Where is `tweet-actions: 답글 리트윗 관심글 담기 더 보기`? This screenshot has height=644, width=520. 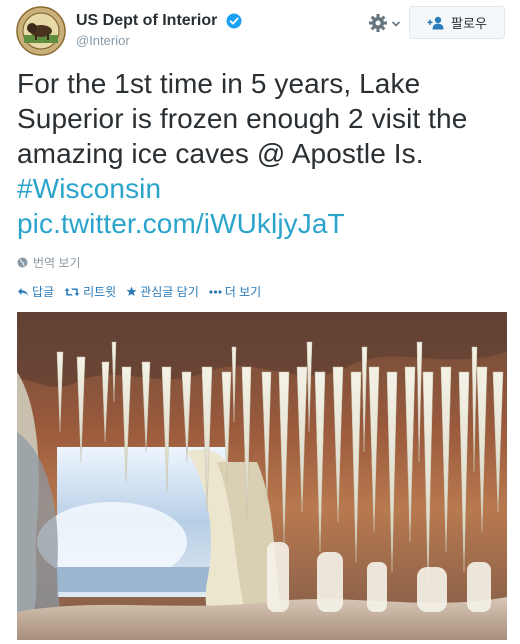 tweet-actions: 답글 리트윗 관심글 담기 더 보기 is located at coordinates (139, 291).